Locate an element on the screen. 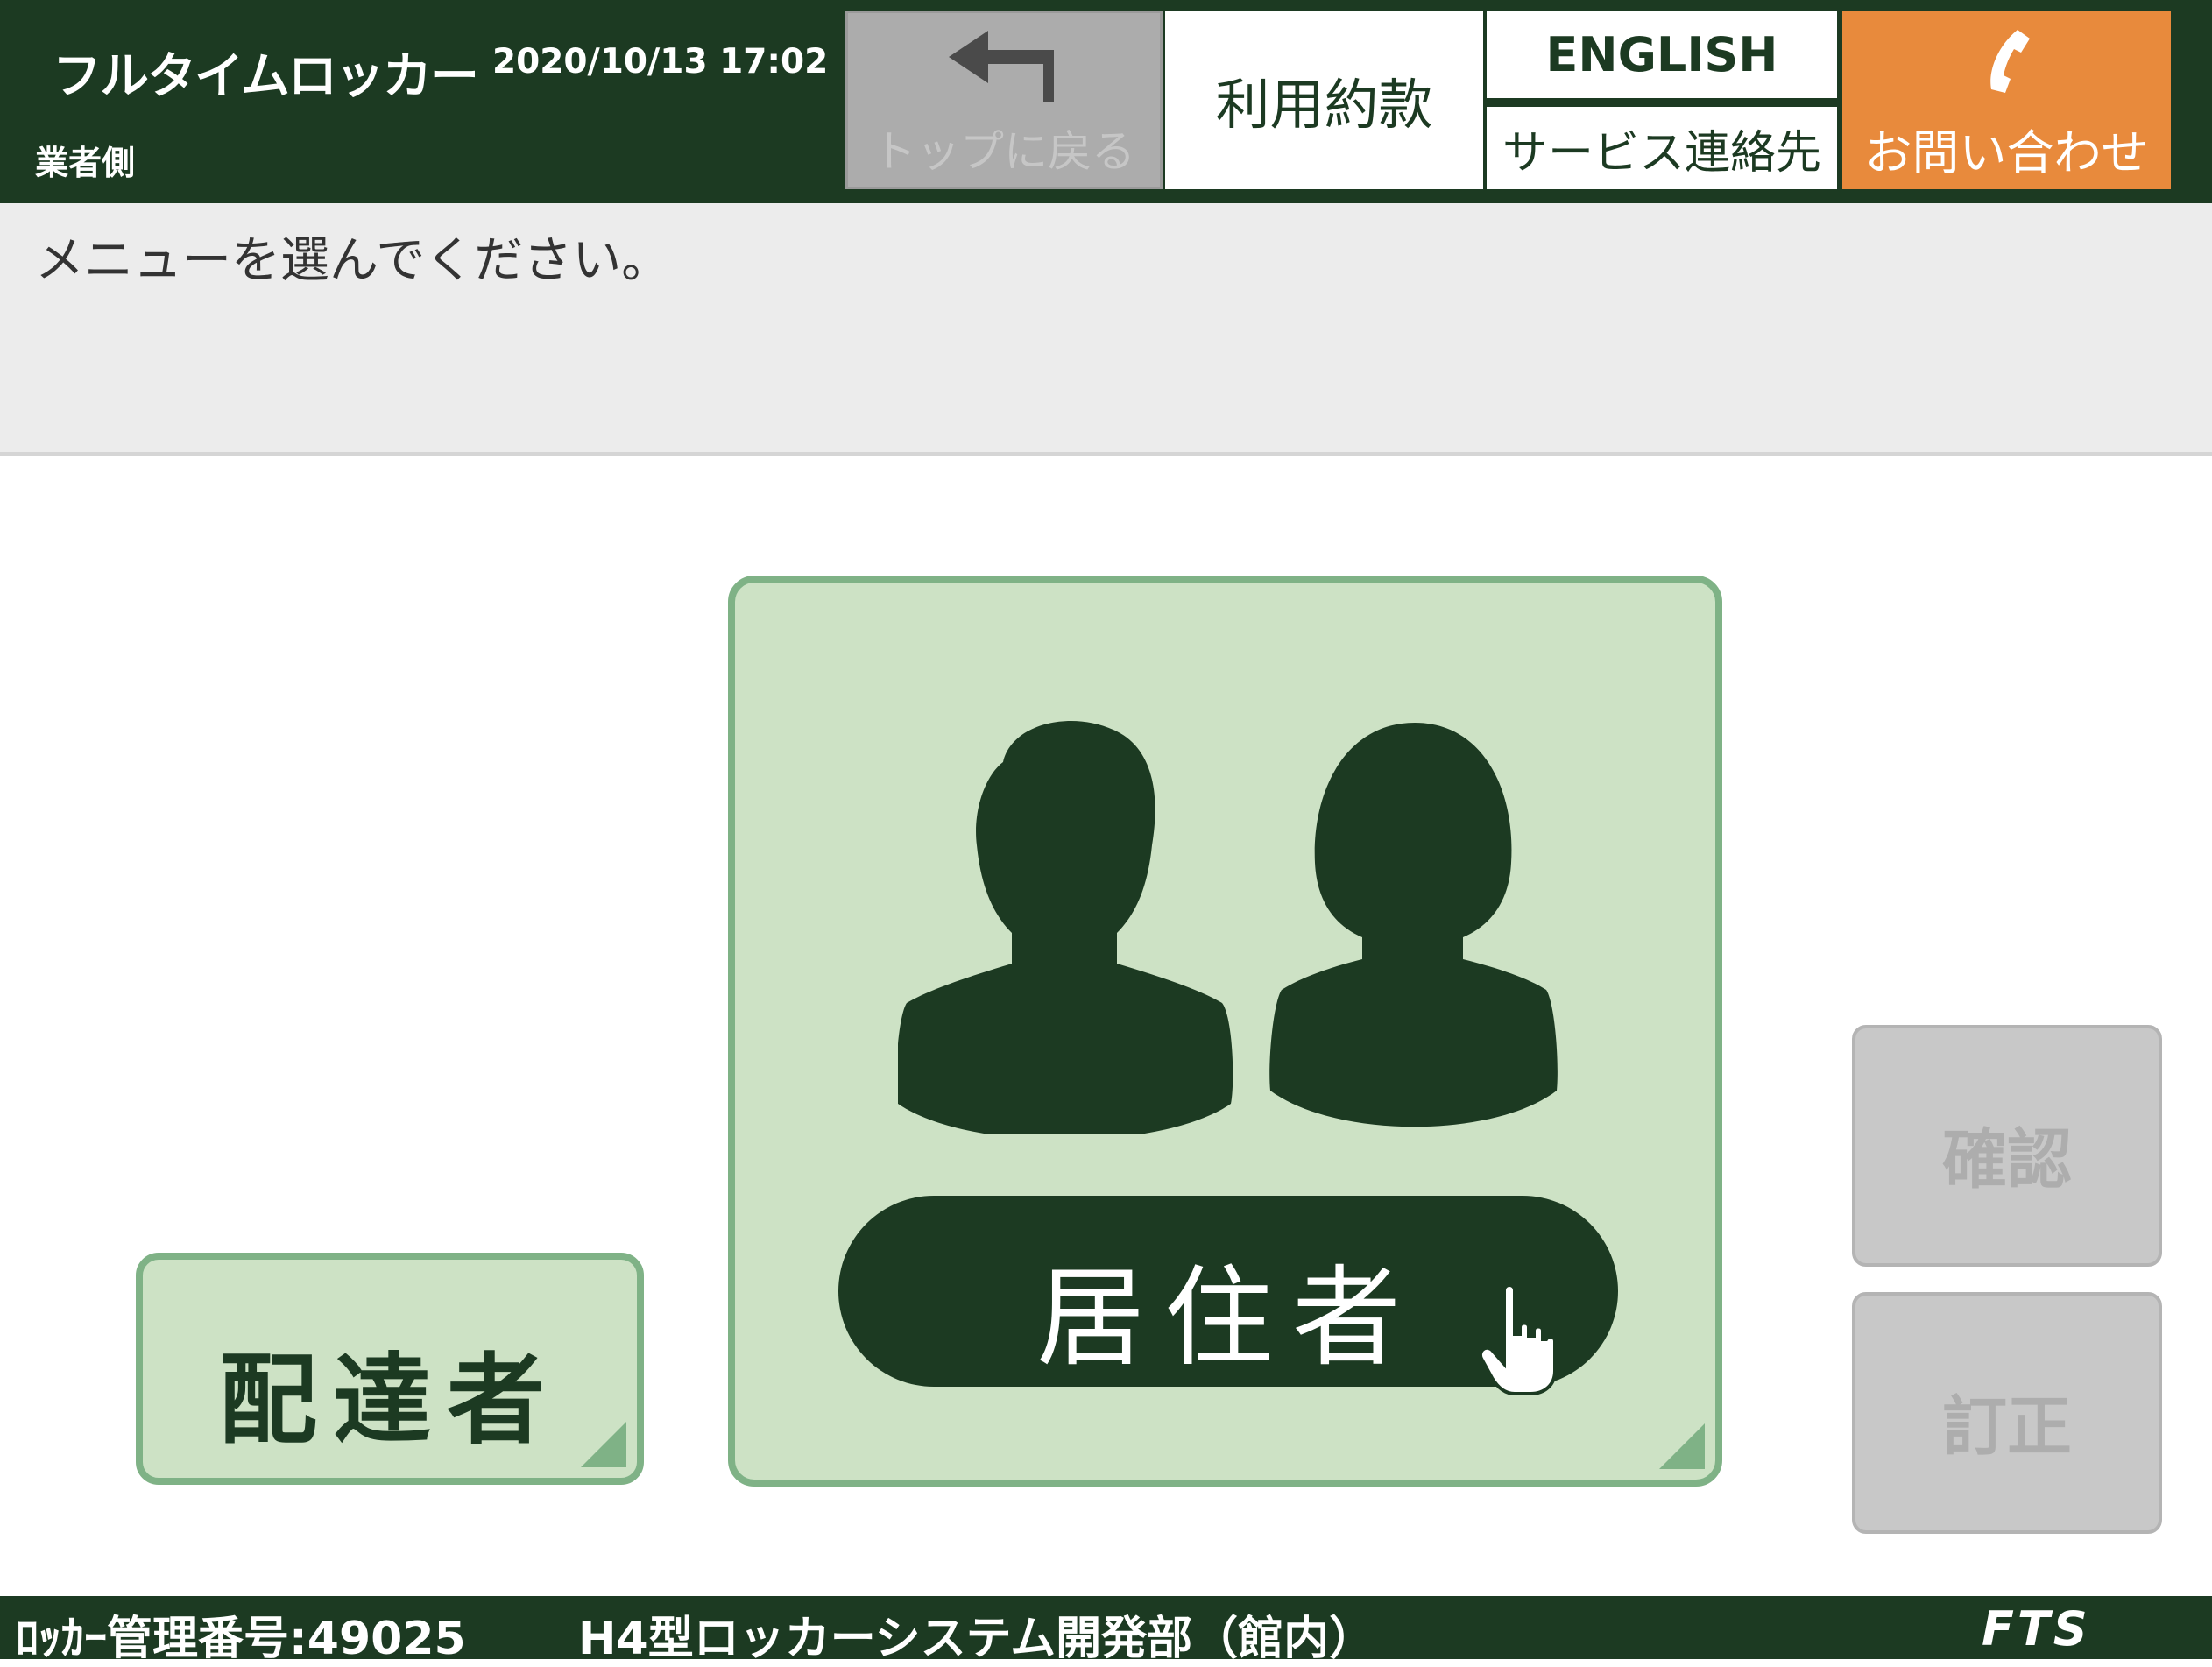  people-icon is located at coordinates (1228, 928).